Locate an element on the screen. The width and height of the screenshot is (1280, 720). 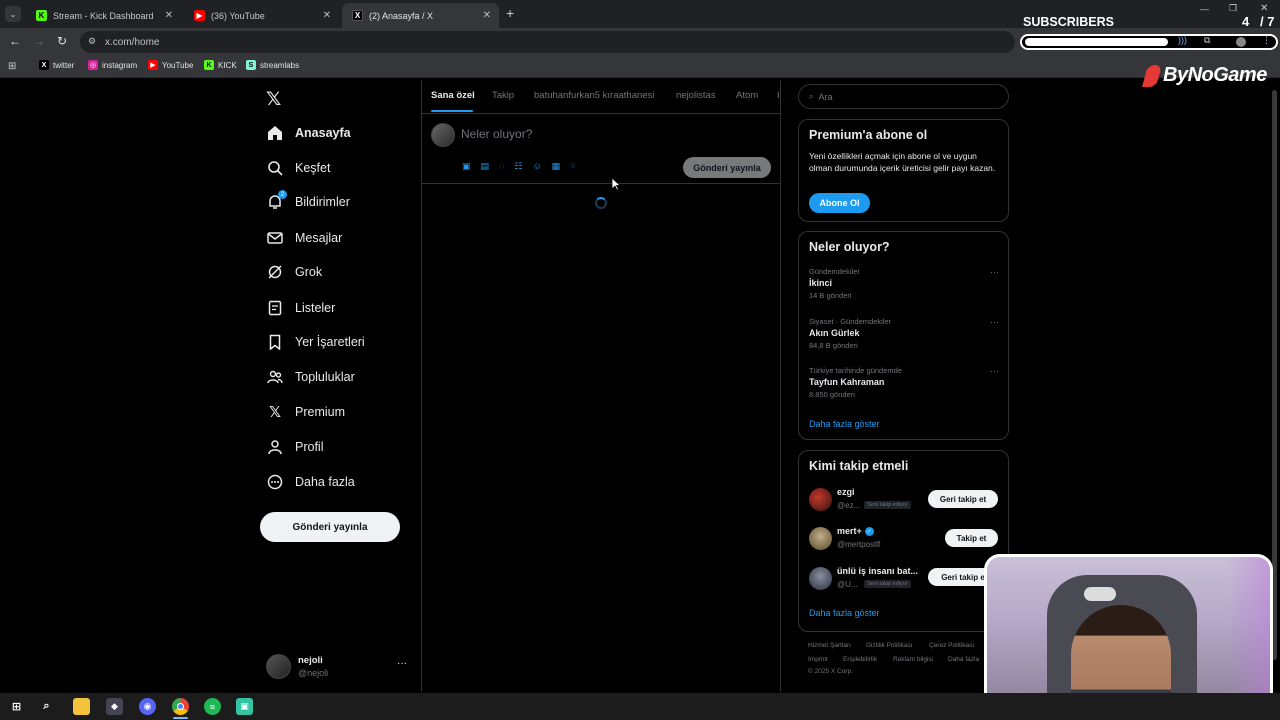
tab-label: (36) YouTube is located at coordinates (238, 15).